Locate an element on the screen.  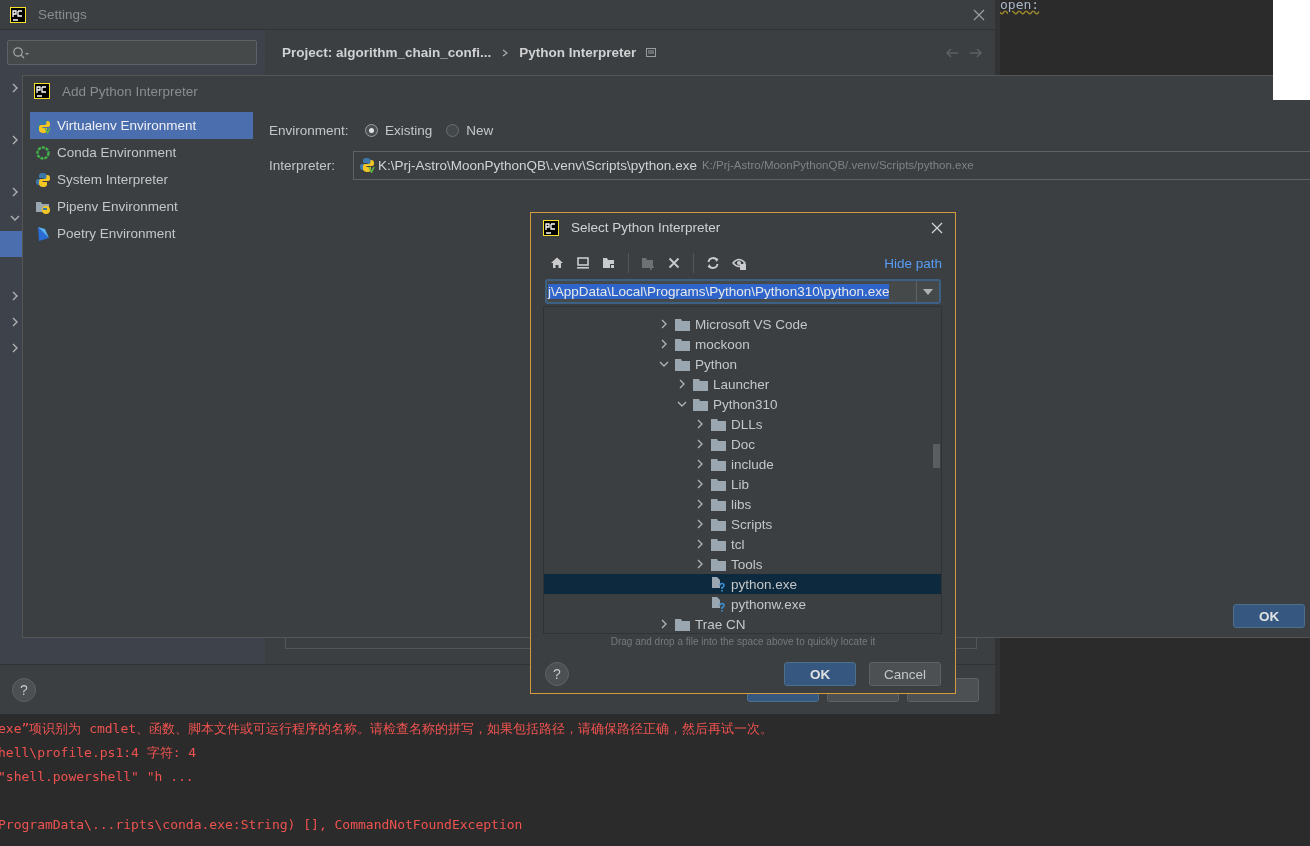
scrollbar-thumb is located at coordinates (936, 456).